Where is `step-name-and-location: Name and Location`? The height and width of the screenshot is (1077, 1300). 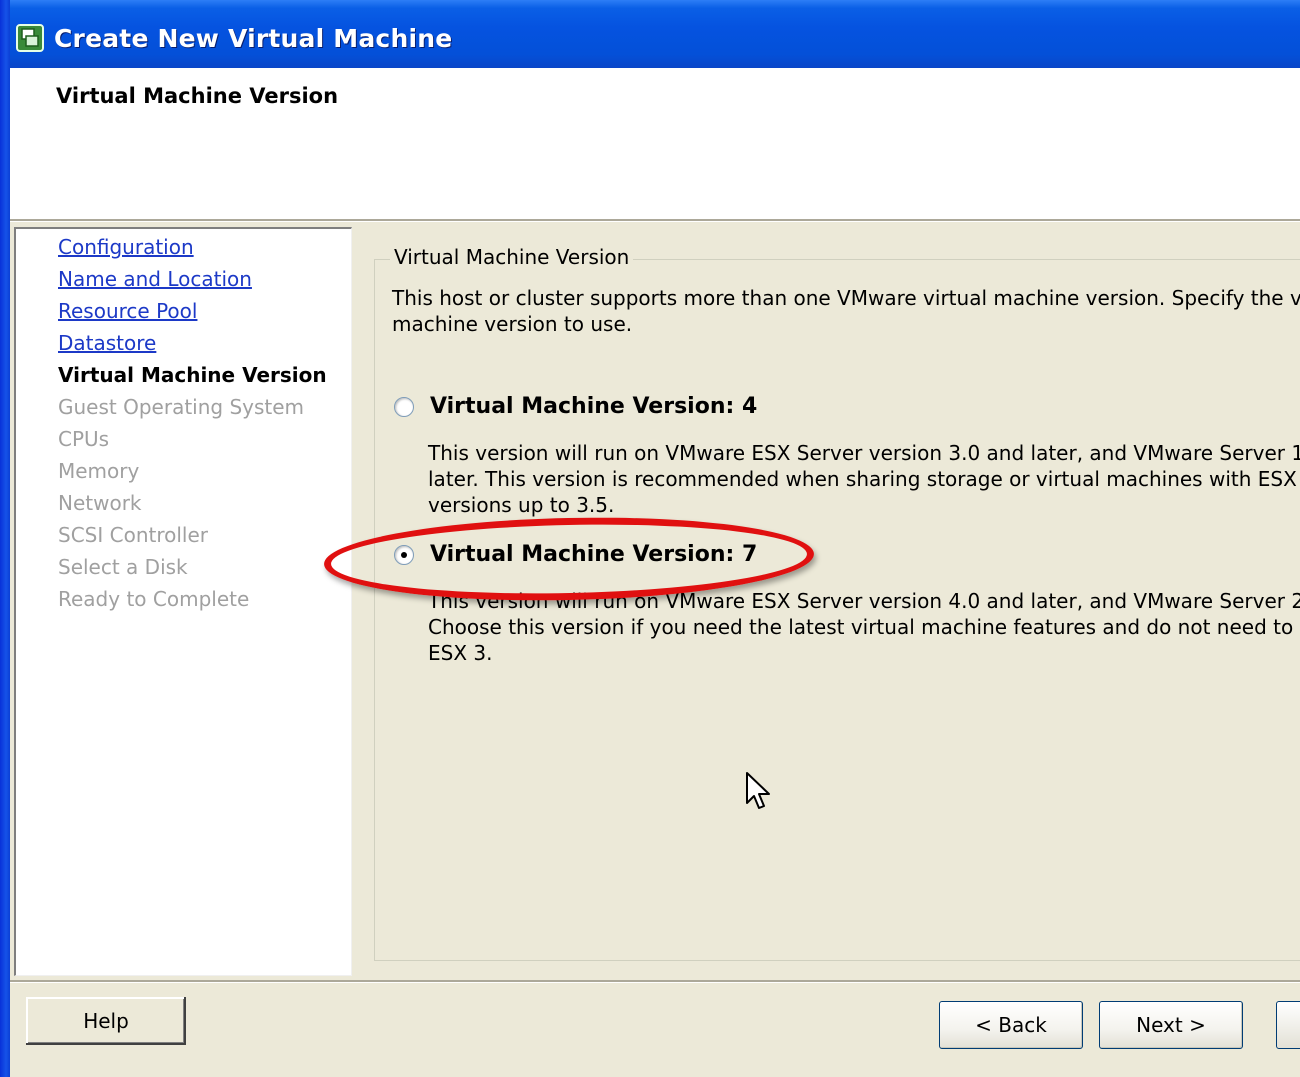 step-name-and-location: Name and Location is located at coordinates (155, 279).